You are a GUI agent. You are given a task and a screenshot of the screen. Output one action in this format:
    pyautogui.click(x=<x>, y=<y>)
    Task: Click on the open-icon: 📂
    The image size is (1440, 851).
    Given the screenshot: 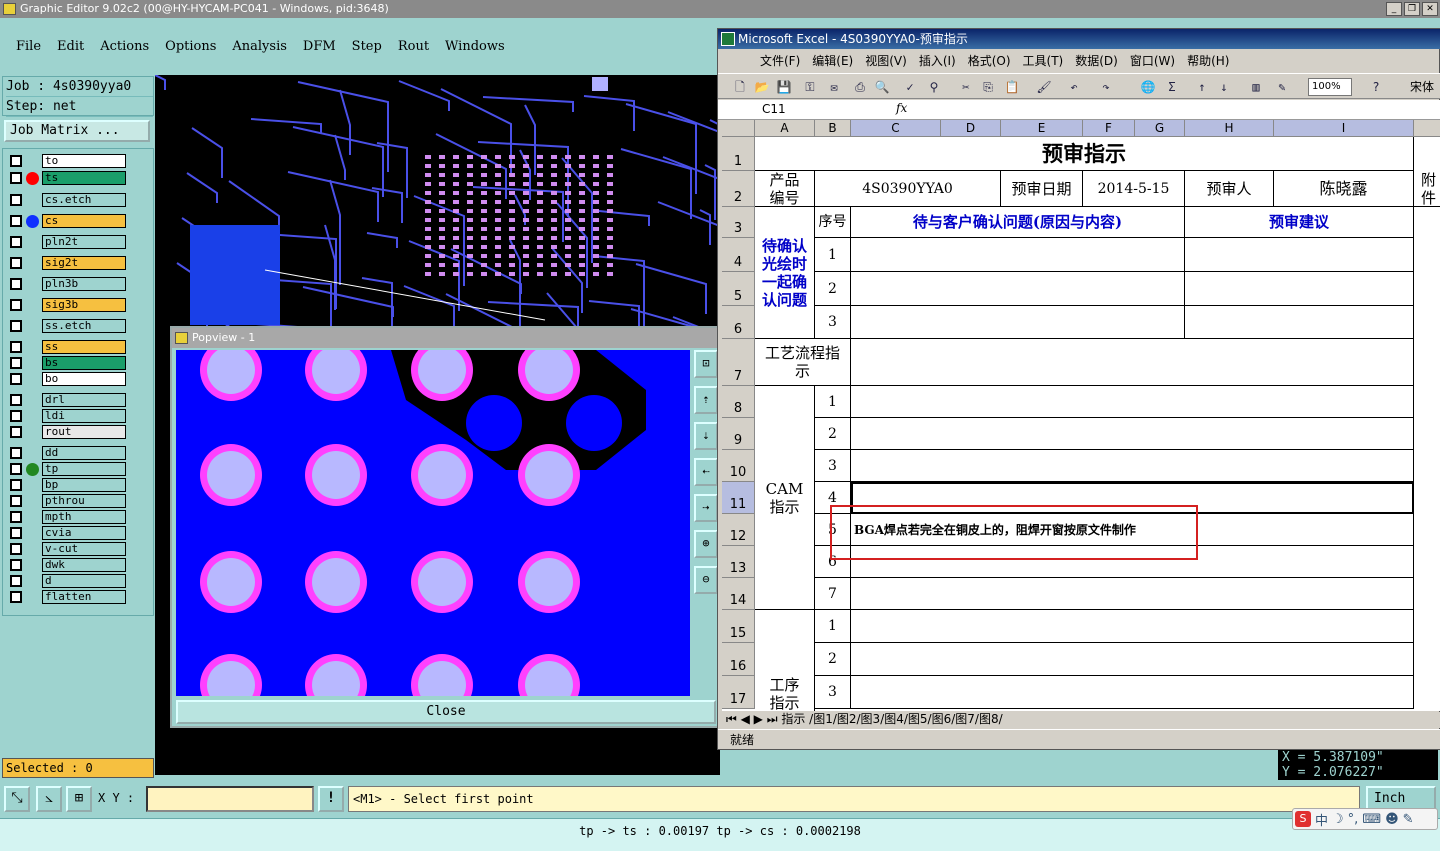 What is the action you would take?
    pyautogui.click(x=762, y=87)
    